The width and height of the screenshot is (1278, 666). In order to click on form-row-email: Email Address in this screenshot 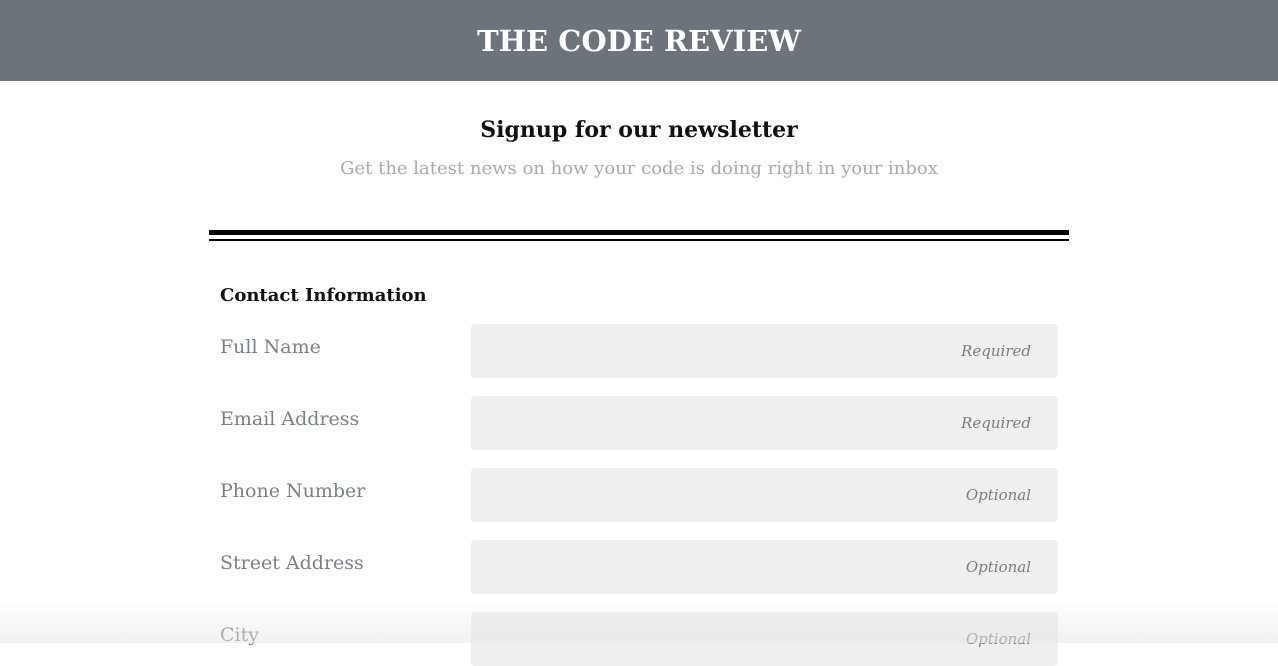, I will do `click(639, 423)`.